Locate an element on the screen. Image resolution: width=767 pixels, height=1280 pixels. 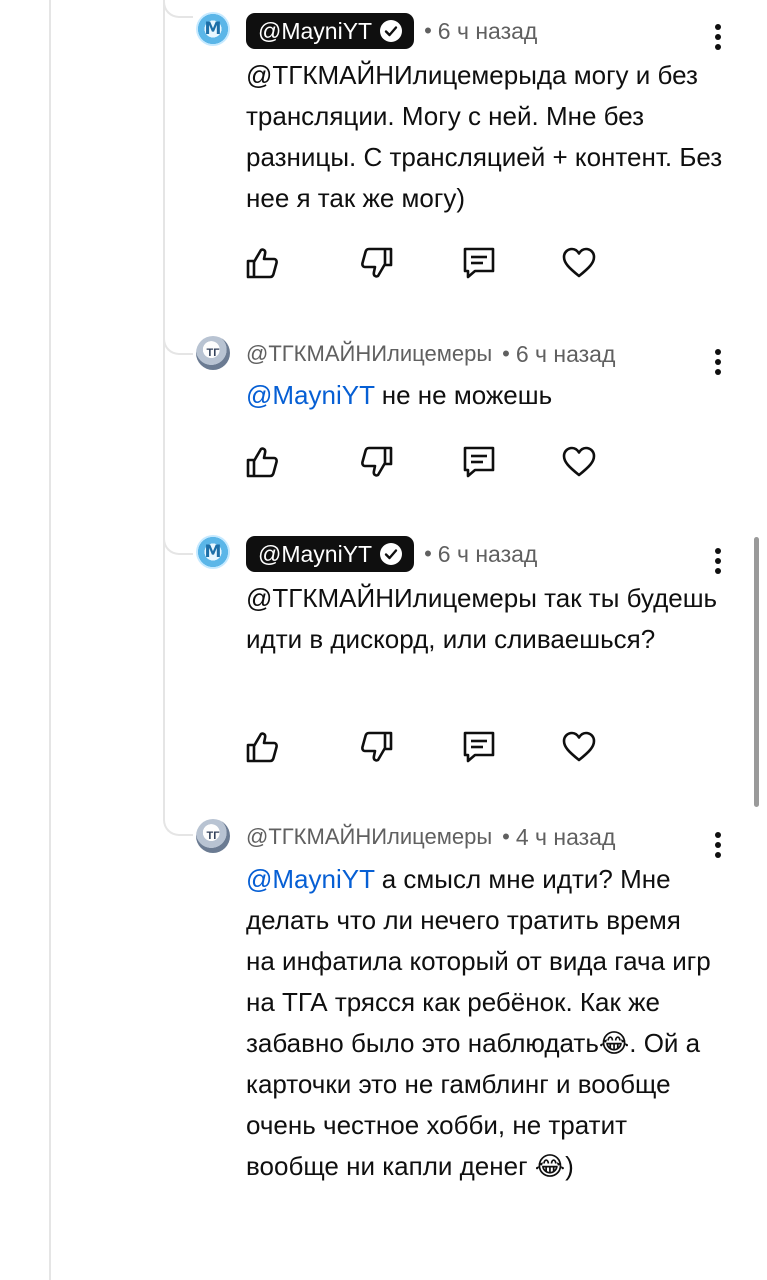
comment-header: @ТГКМАЙНИлицемеры • 6 ч назад is located at coordinates (430, 354).